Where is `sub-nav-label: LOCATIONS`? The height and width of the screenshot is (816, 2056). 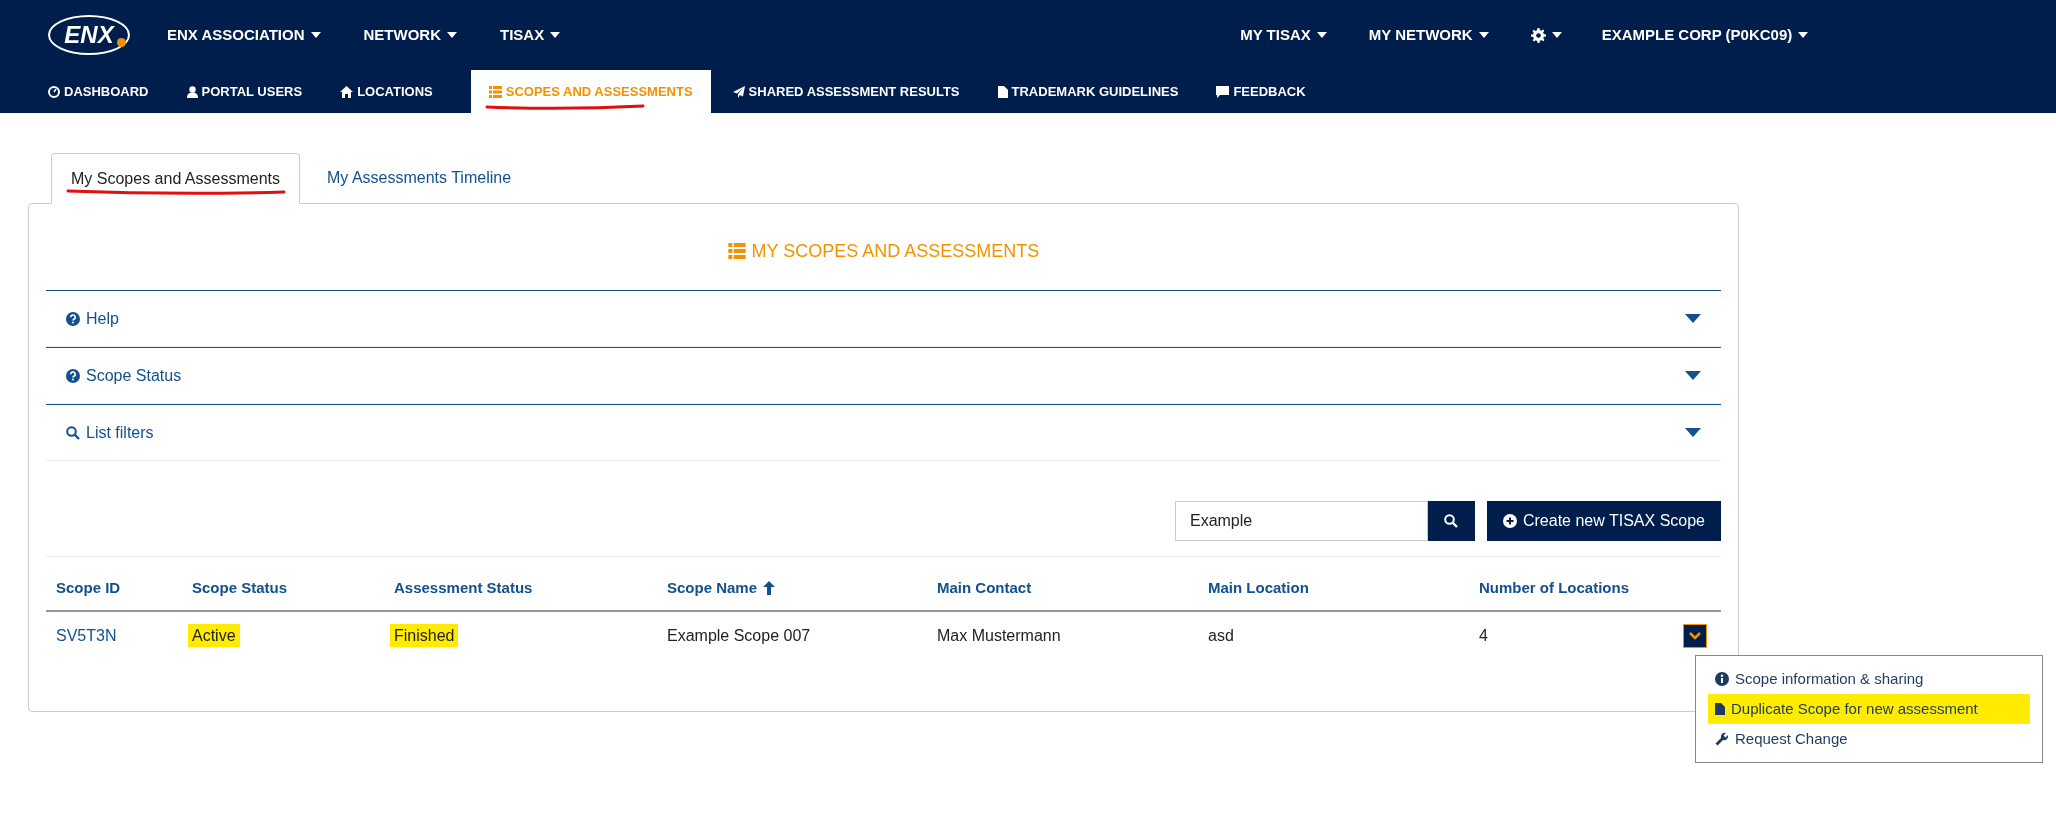 sub-nav-label: LOCATIONS is located at coordinates (395, 91).